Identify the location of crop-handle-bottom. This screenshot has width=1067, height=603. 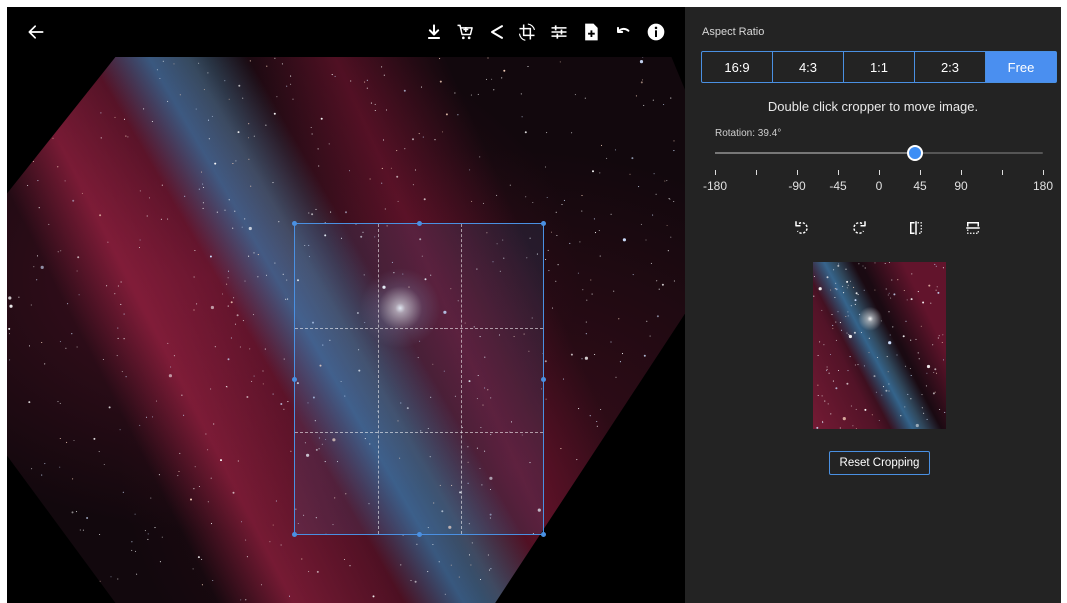
(419, 534).